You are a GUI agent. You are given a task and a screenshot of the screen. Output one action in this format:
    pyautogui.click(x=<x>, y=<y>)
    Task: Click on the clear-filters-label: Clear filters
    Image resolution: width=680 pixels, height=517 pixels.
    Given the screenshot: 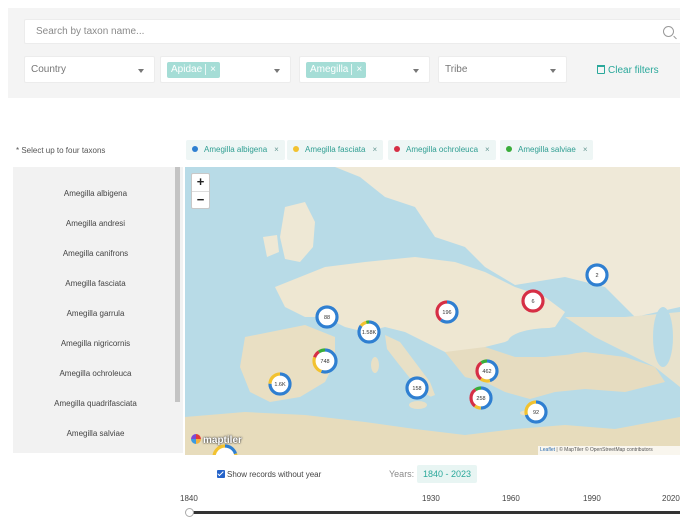 What is the action you would take?
    pyautogui.click(x=633, y=70)
    